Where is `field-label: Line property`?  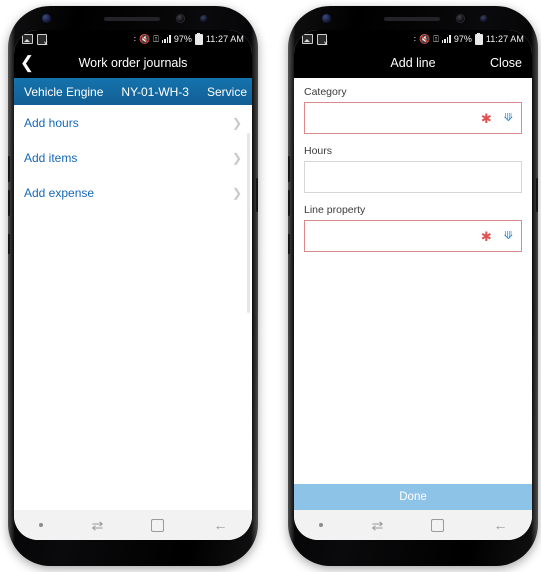 field-label: Line property is located at coordinates (335, 210).